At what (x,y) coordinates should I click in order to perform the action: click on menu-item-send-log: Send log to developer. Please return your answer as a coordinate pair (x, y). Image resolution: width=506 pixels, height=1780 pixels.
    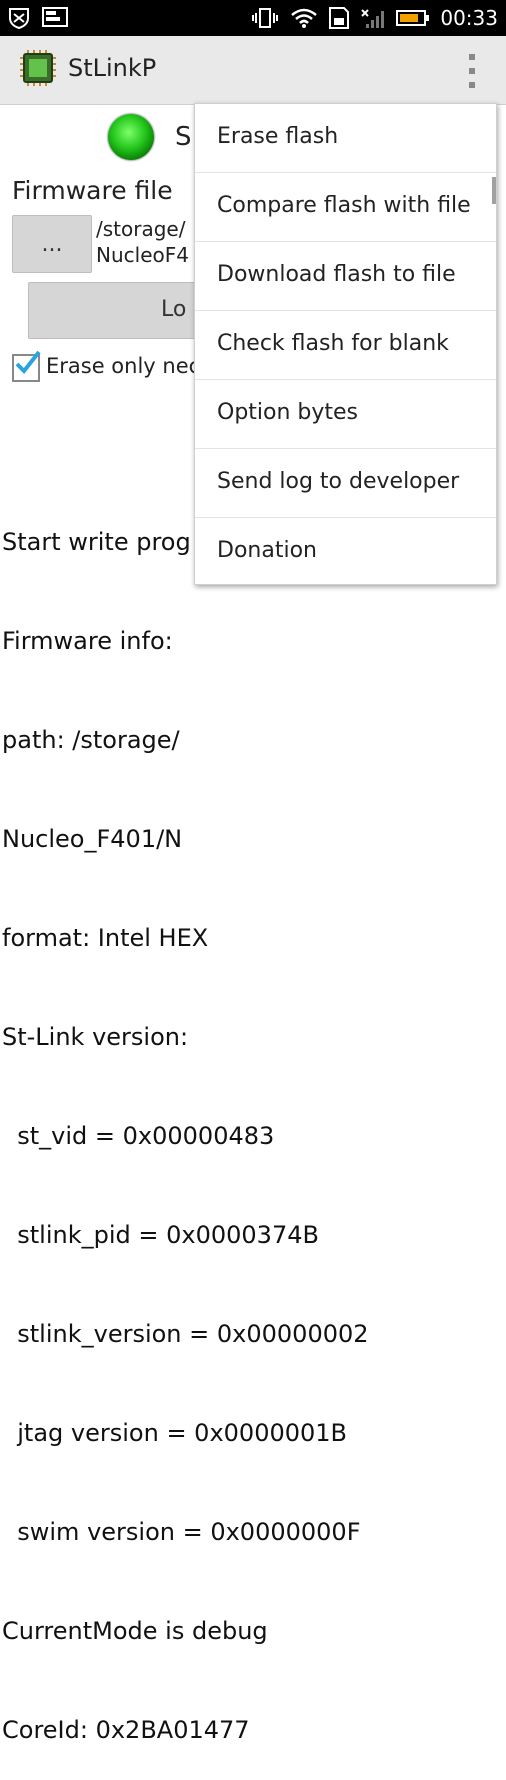
    Looking at the image, I should click on (345, 483).